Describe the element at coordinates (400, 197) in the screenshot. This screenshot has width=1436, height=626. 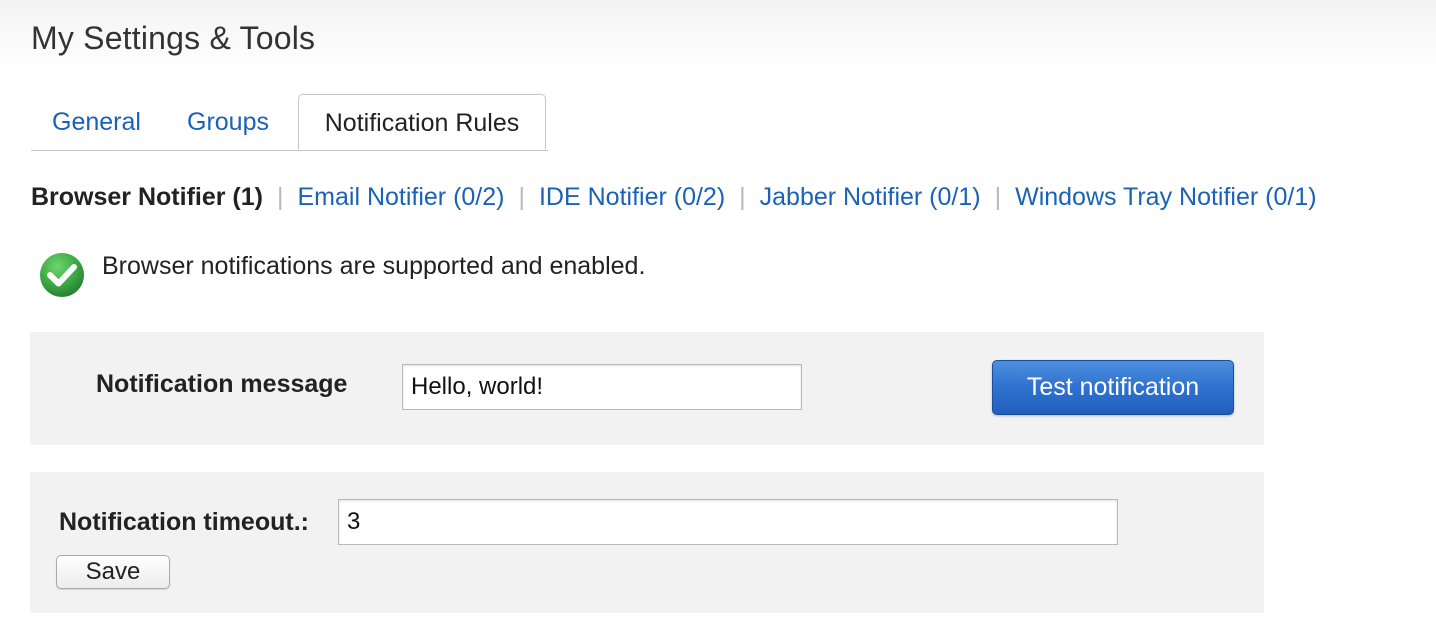
I see `subnav-email-notifier: Email Notifier (0/2)` at that location.